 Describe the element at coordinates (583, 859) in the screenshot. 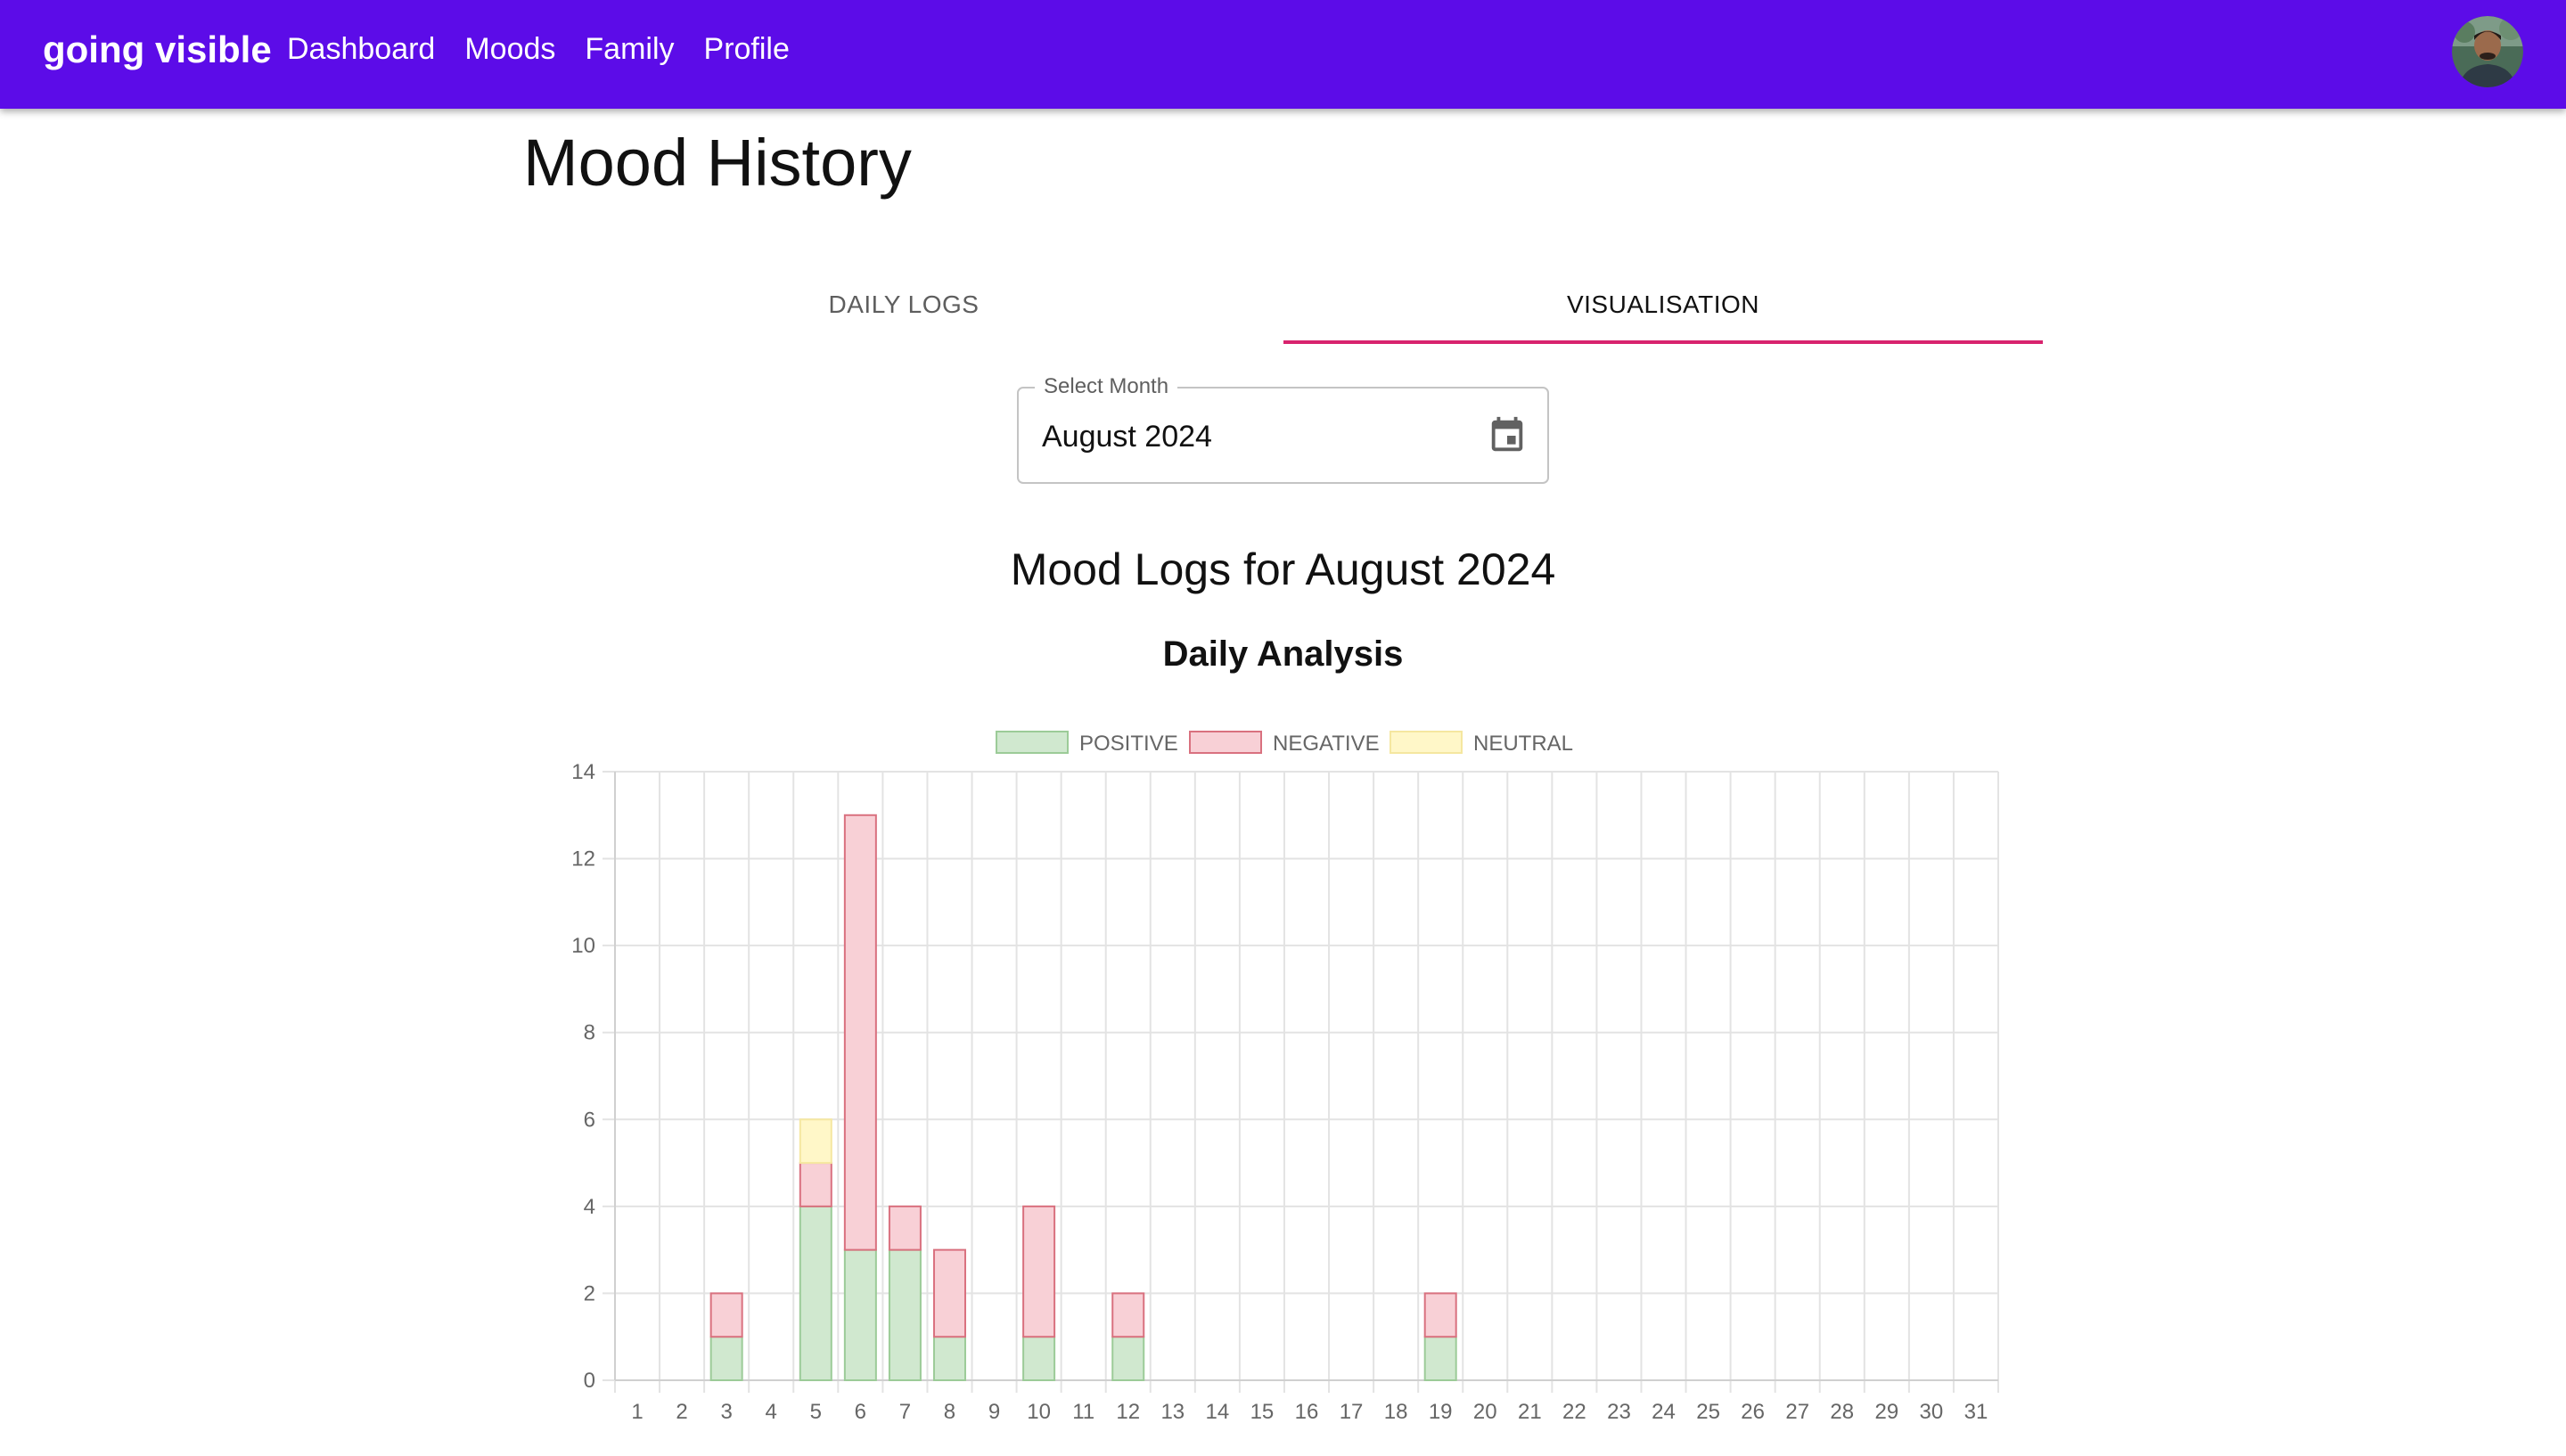

I see `y-tick-label: 12` at that location.